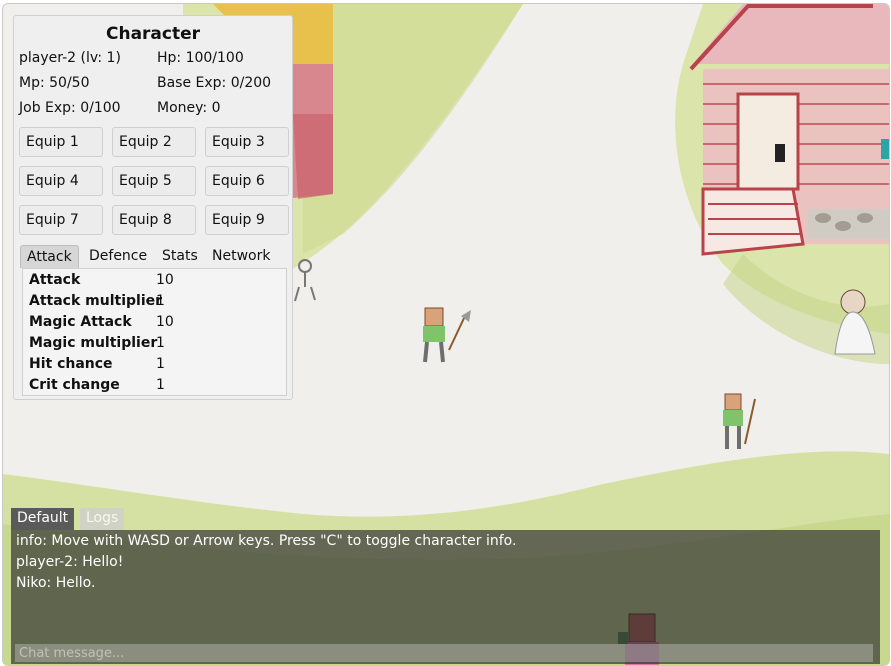 The image size is (891, 666). I want to click on job-exp-value: Job Exp: 0/100, so click(70, 108).